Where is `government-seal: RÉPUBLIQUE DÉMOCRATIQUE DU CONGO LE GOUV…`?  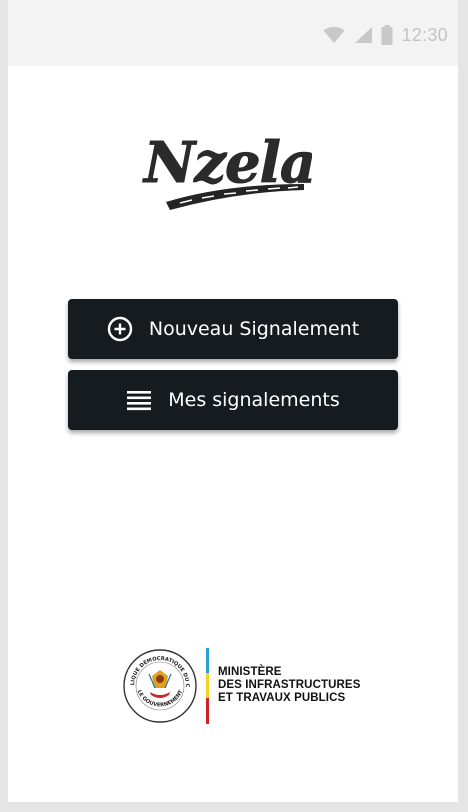
government-seal: RÉPUBLIQUE DÉMOCRATIQUE DU CONGO LE GOUV… is located at coordinates (159, 685).